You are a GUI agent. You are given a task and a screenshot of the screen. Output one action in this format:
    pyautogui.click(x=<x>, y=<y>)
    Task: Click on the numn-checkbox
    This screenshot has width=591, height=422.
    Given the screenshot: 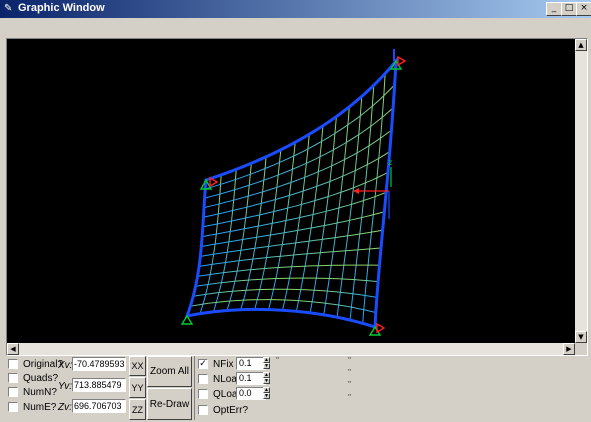 What is the action you would take?
    pyautogui.click(x=13, y=392)
    